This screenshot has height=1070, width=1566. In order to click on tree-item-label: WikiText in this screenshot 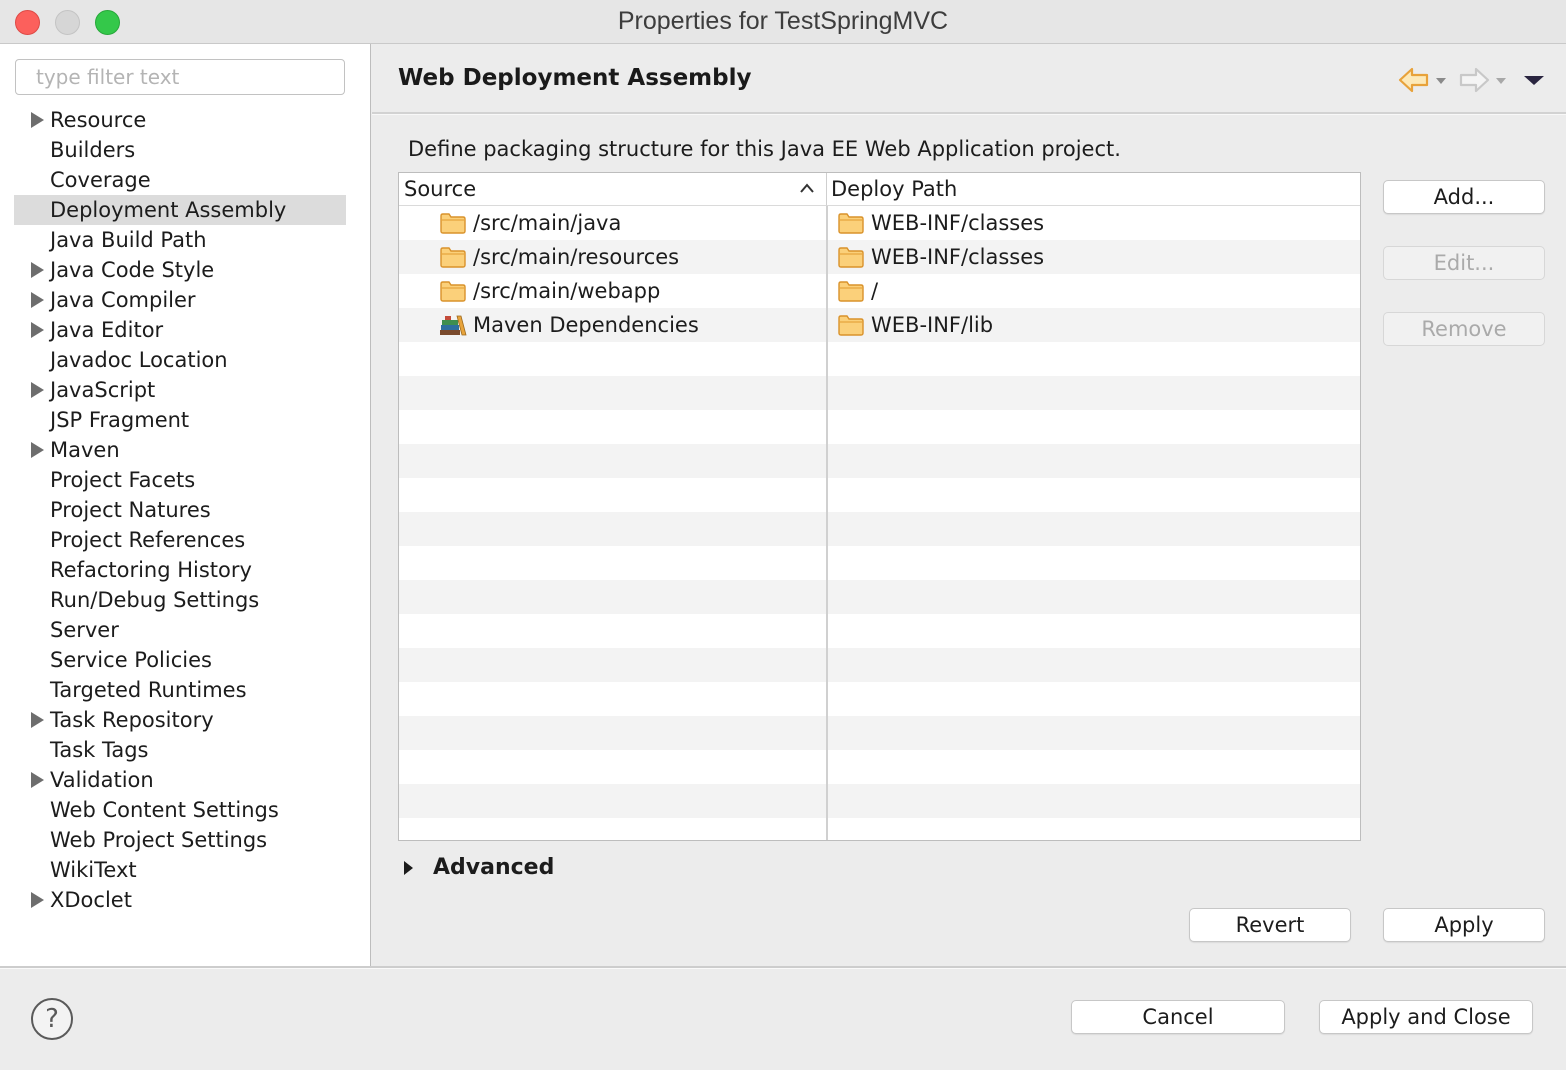, I will do `click(93, 870)`.